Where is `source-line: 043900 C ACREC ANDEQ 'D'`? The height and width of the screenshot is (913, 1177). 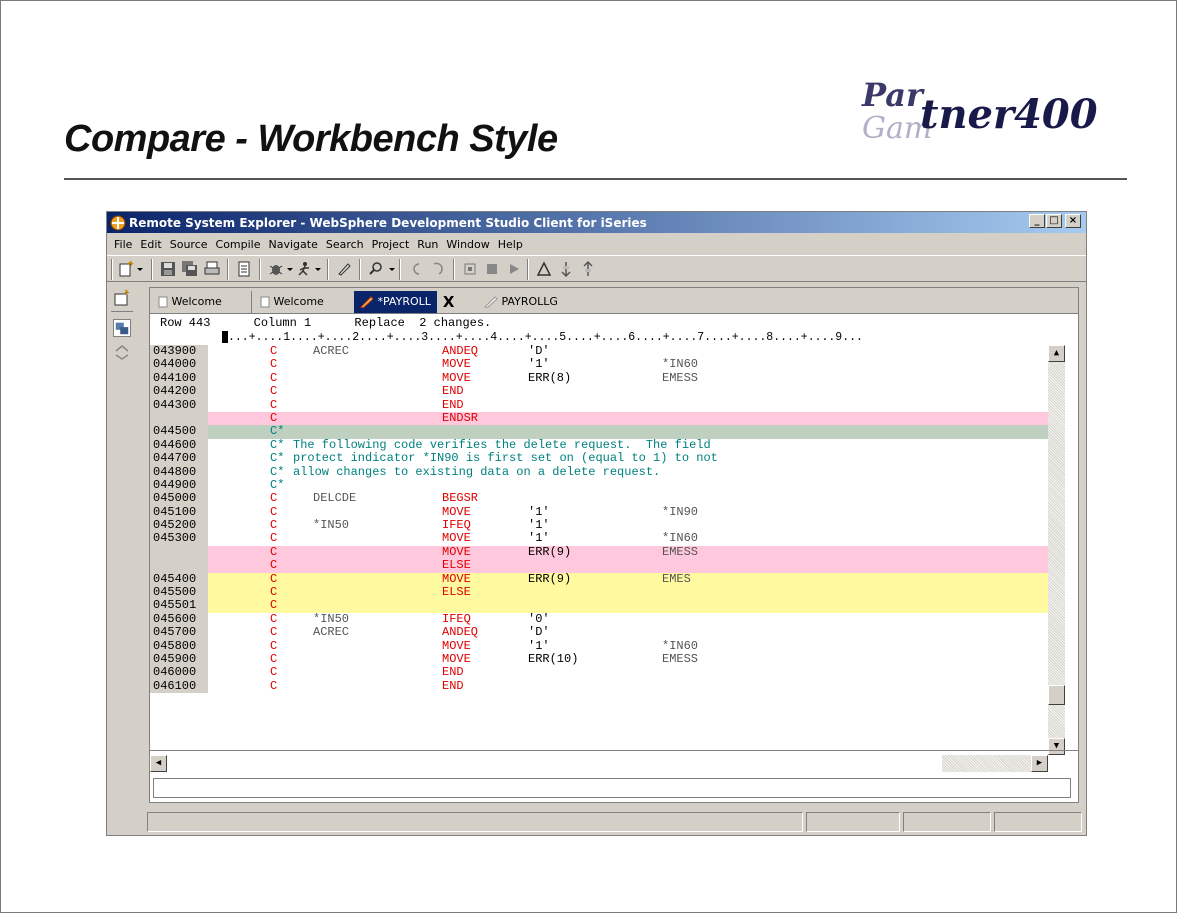 source-line: 043900 C ACREC ANDEQ 'D' is located at coordinates (599, 351).